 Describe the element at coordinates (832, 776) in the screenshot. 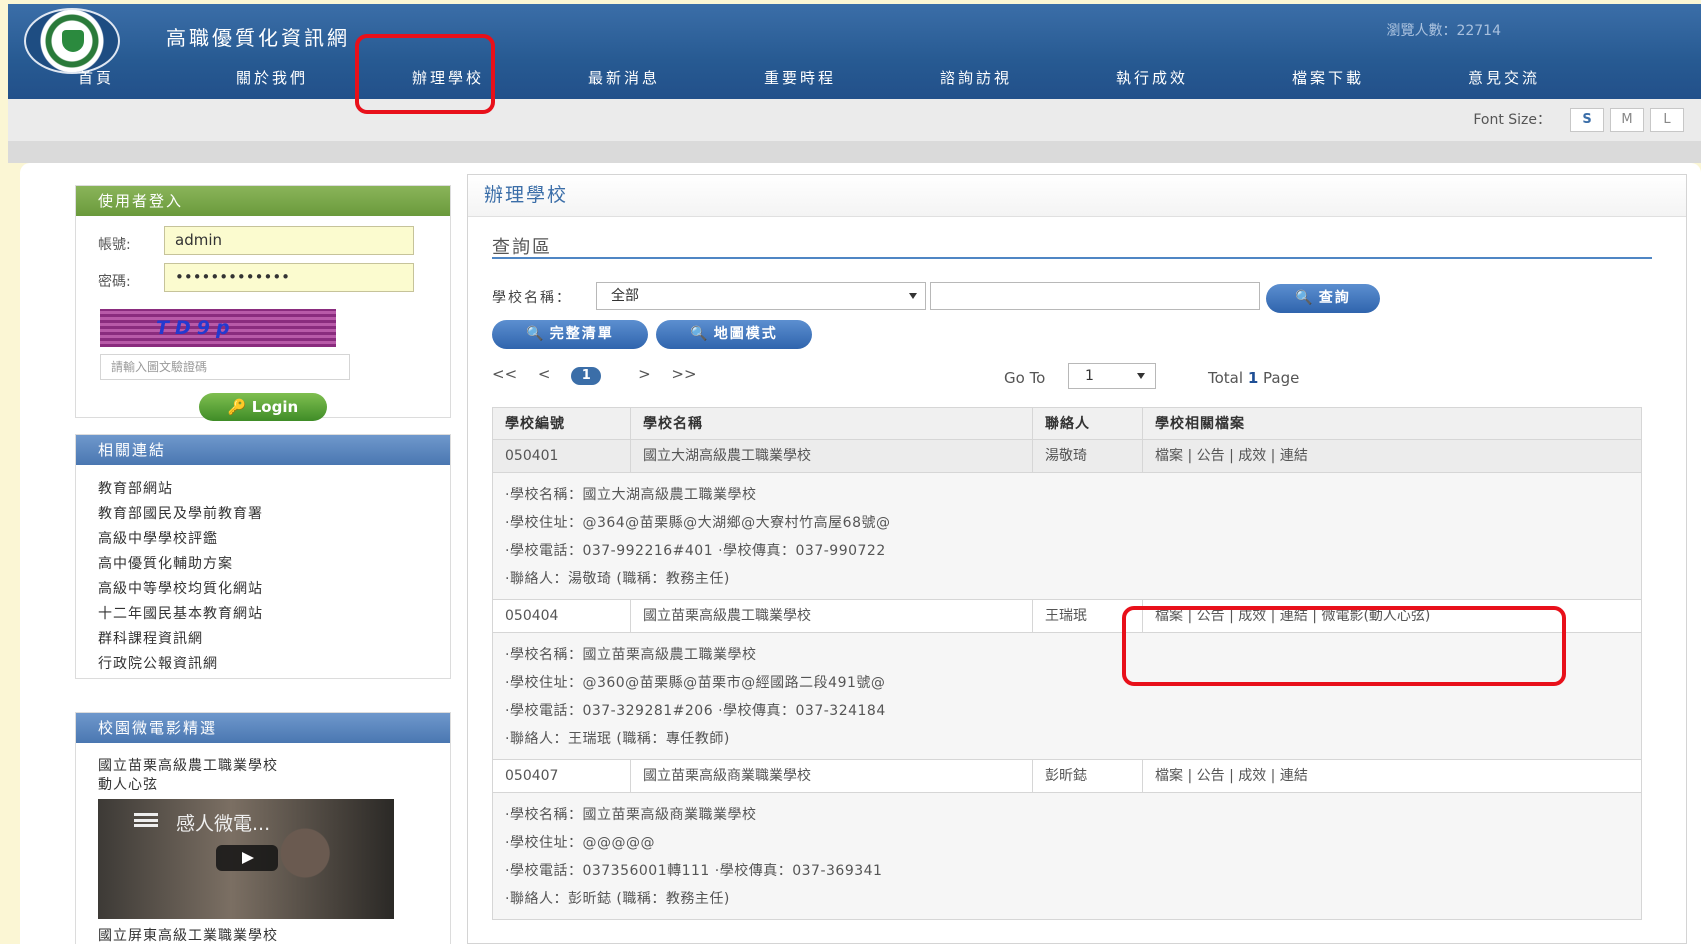

I see `school-name: 國立苗栗高級商業職業學校` at that location.